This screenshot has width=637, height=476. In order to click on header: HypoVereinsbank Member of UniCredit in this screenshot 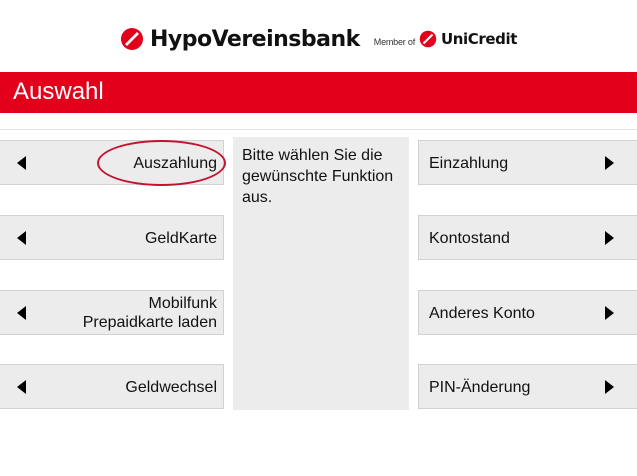, I will do `click(318, 34)`.